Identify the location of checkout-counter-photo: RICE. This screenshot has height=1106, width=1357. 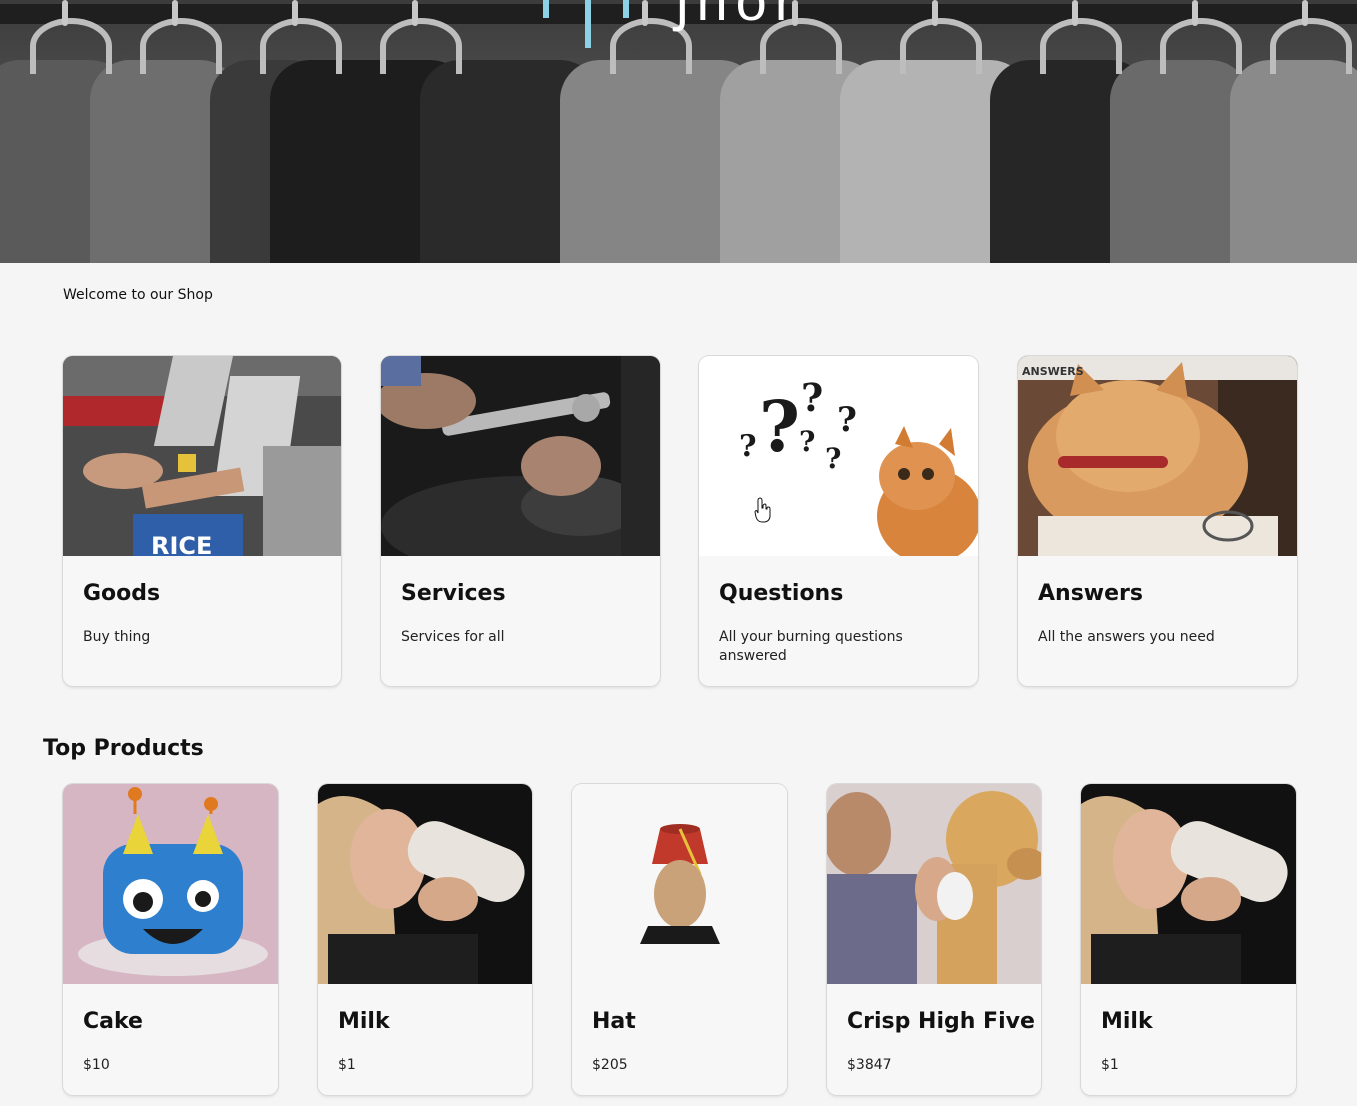
(202, 456).